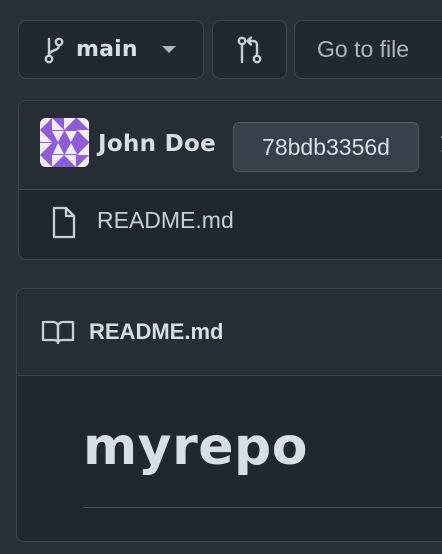 The width and height of the screenshot is (442, 554). I want to click on book-icon, so click(58, 332).